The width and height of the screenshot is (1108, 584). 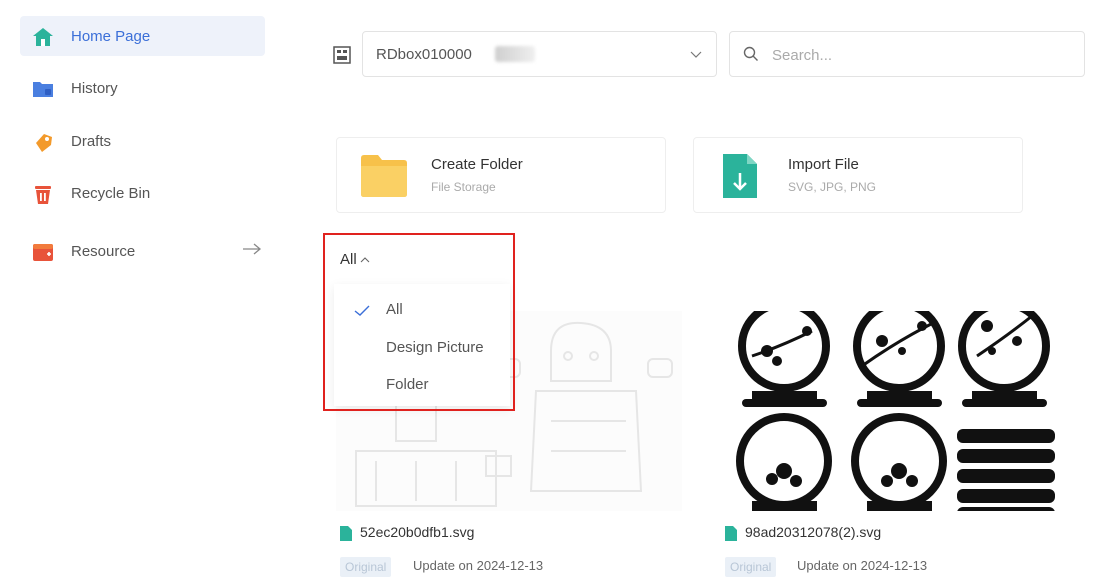 What do you see at coordinates (417, 532) in the screenshot?
I see `file-name: 52ec20b0dfb1.svg` at bounding box center [417, 532].